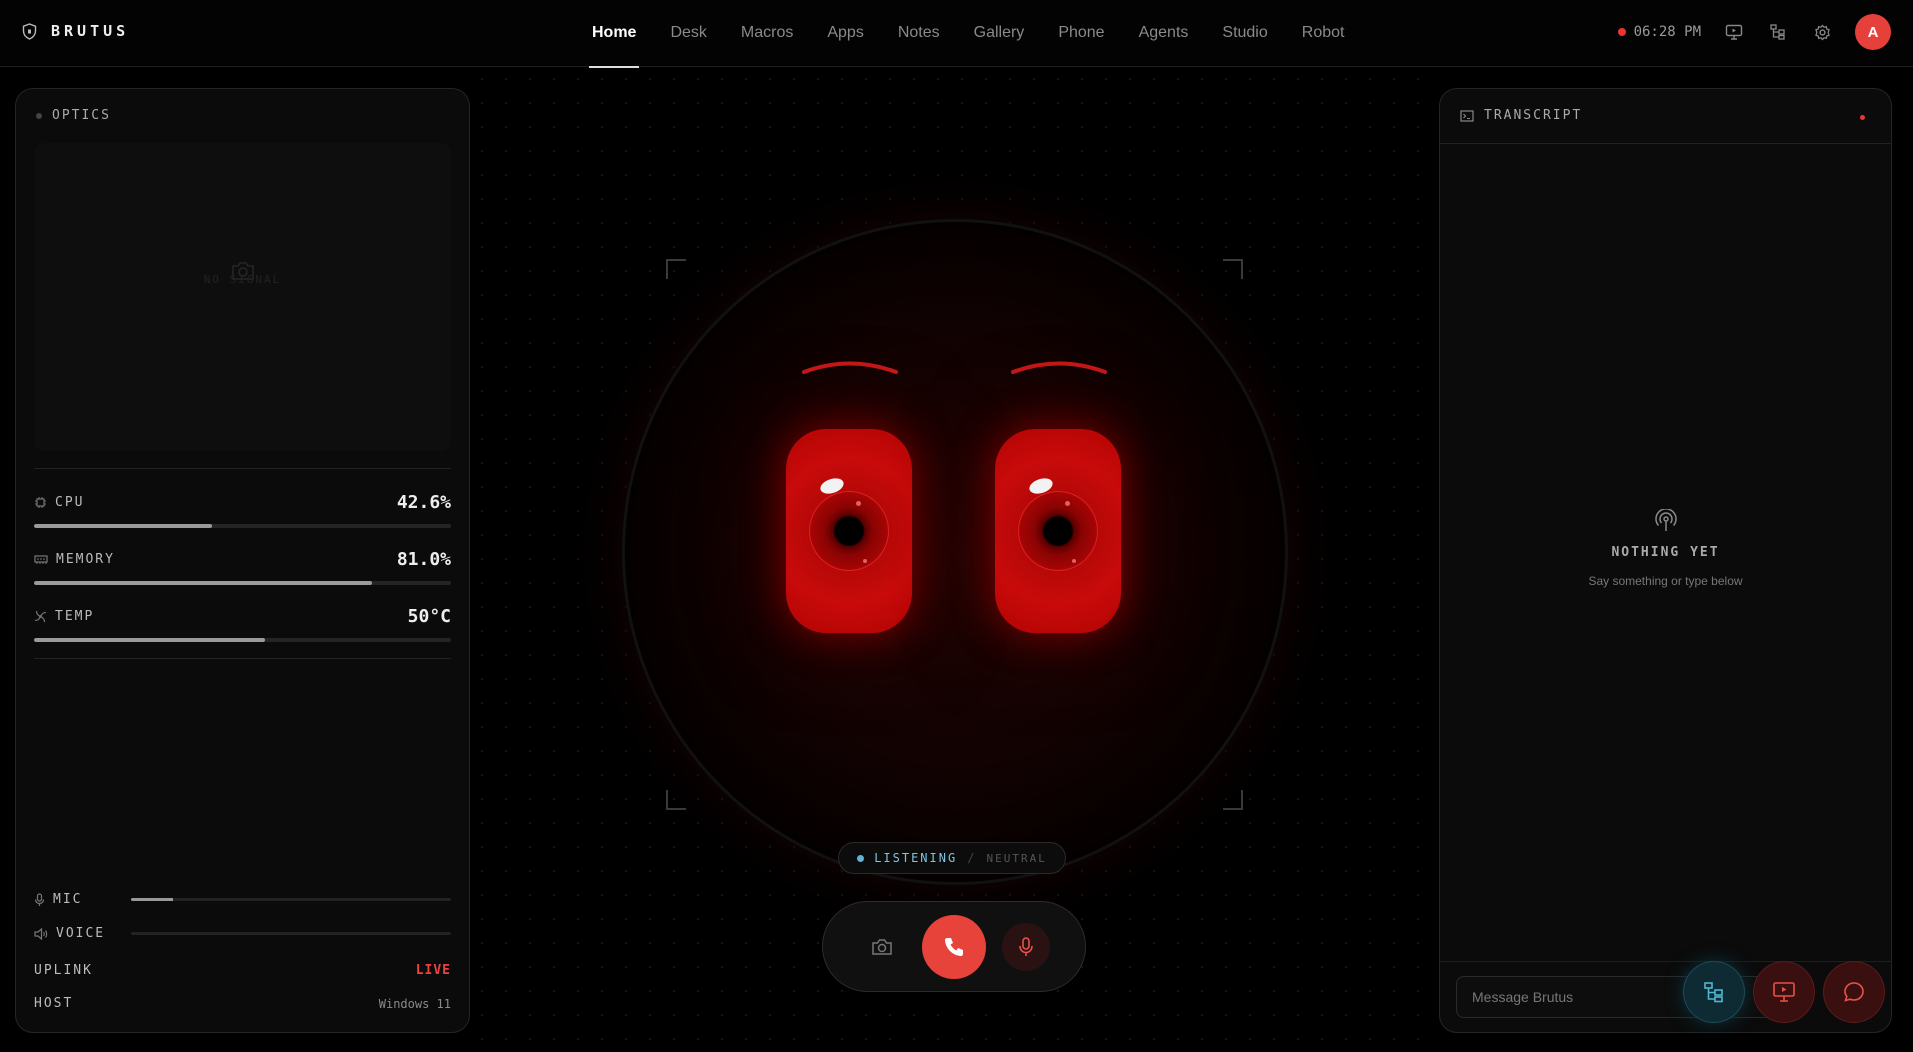 The image size is (1913, 1052). What do you see at coordinates (85, 559) in the screenshot?
I see `memory-label: MEMORY` at bounding box center [85, 559].